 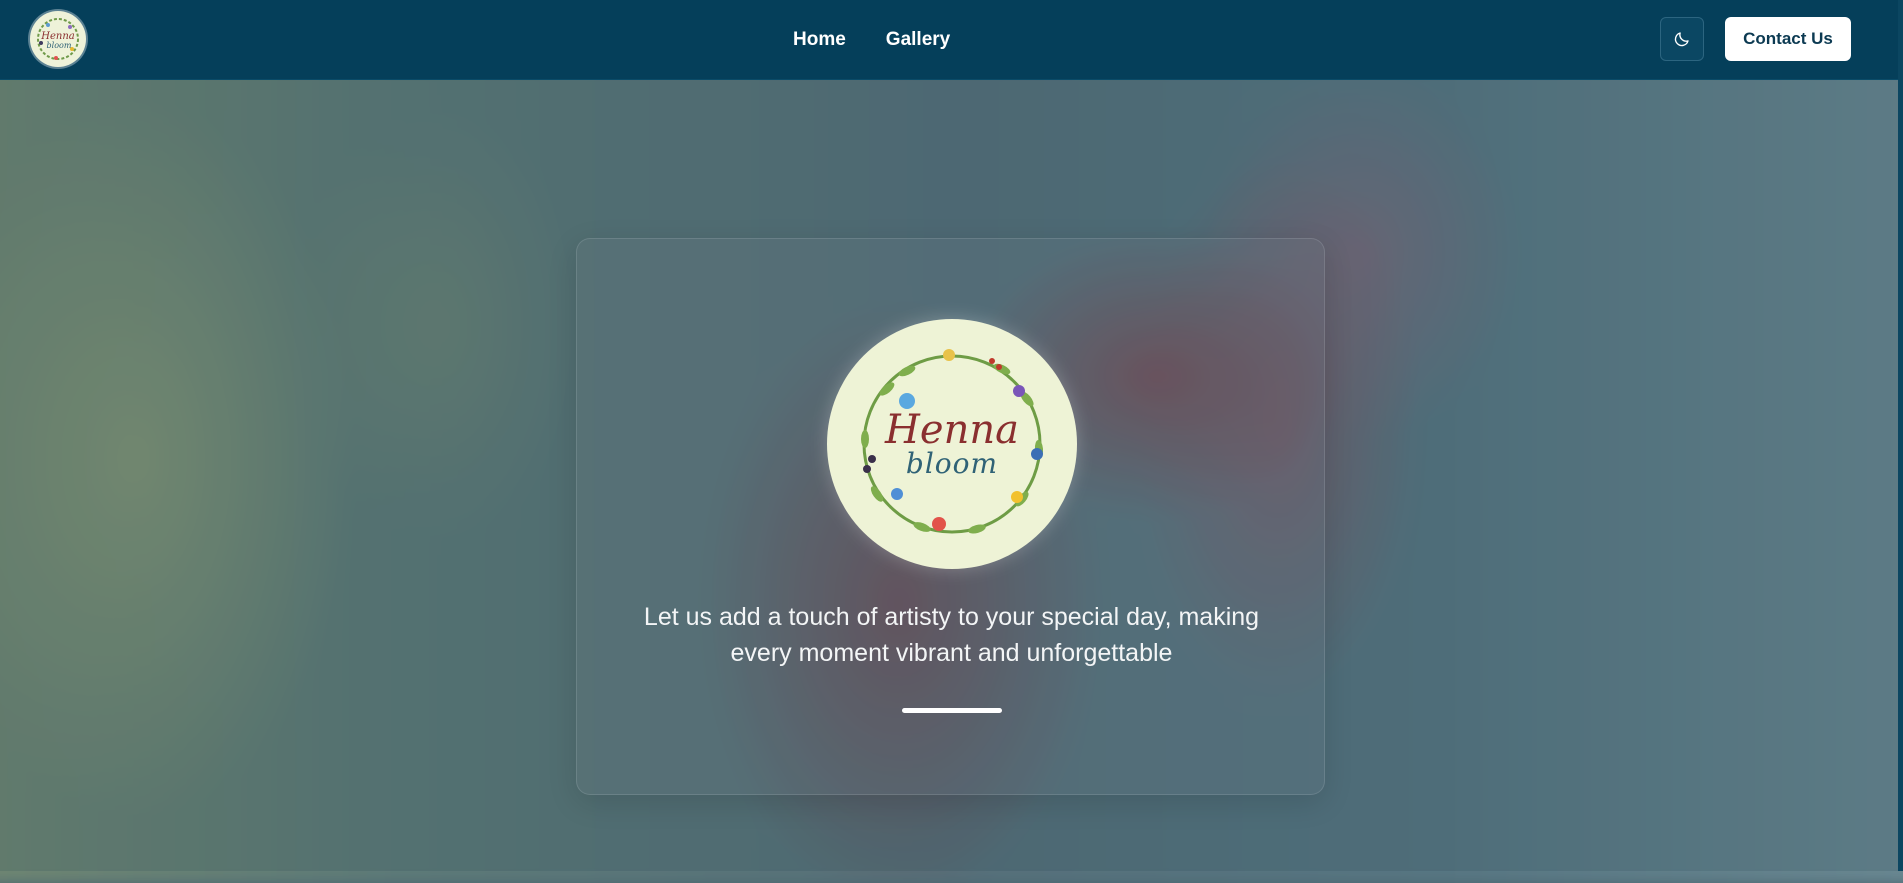 I want to click on hero-logo: Henna bloom, so click(x=952, y=444).